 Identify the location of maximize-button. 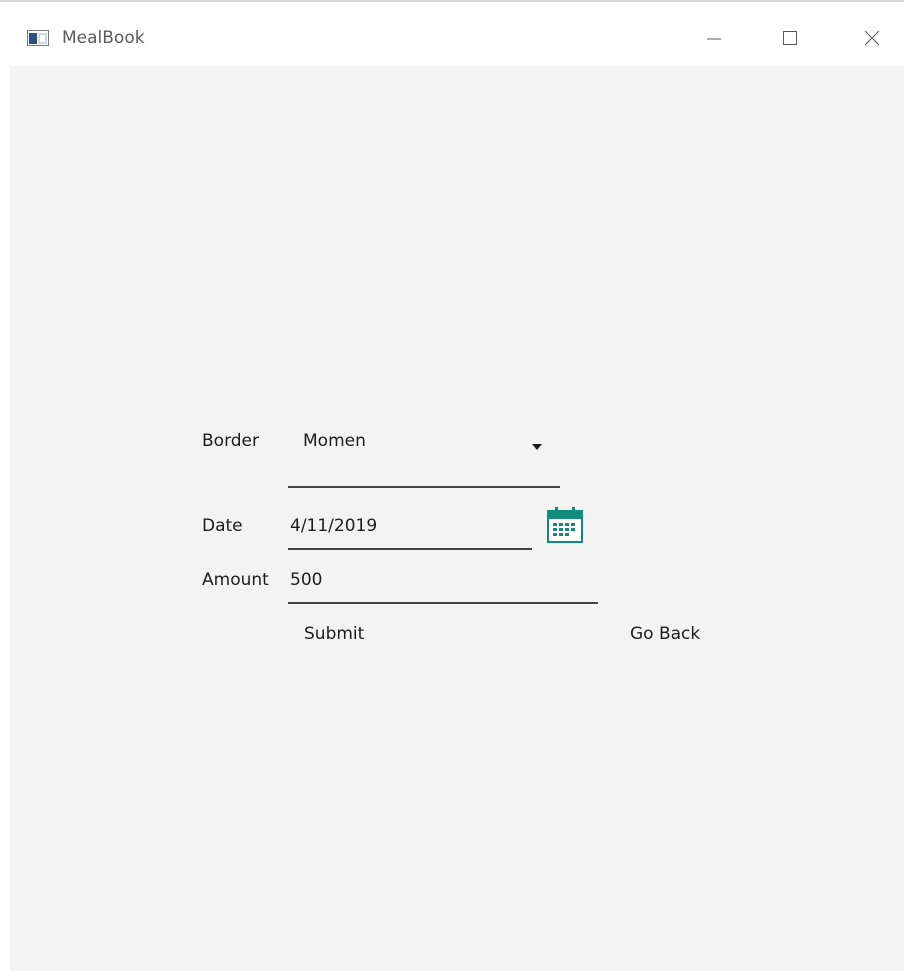
(790, 38).